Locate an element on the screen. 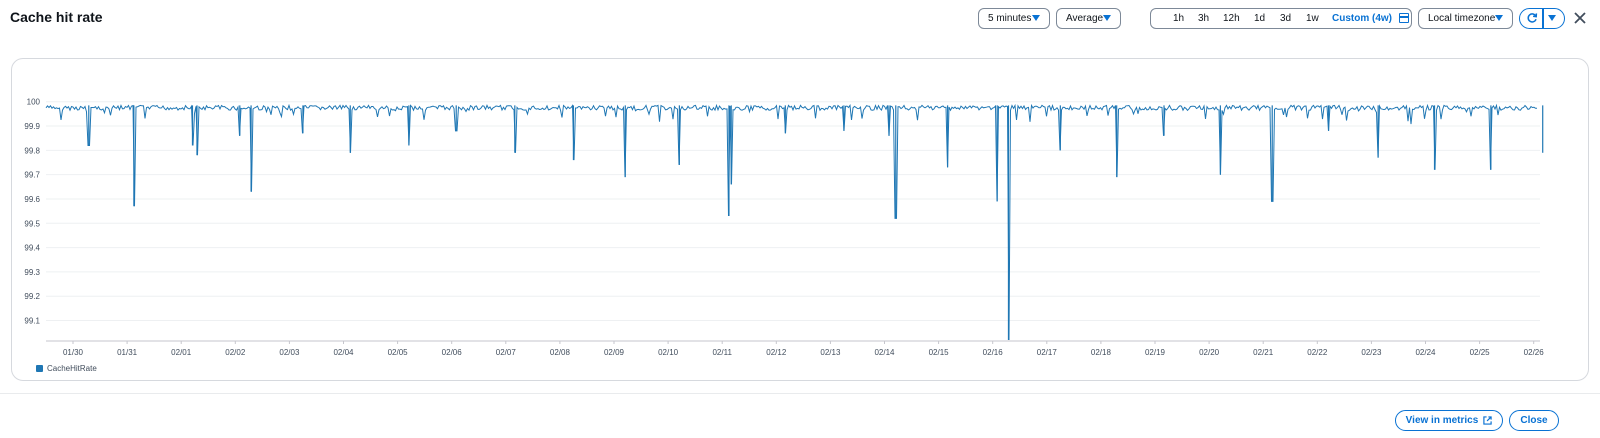 The height and width of the screenshot is (438, 1600). chart-legend: CacheHitRate is located at coordinates (66, 368).